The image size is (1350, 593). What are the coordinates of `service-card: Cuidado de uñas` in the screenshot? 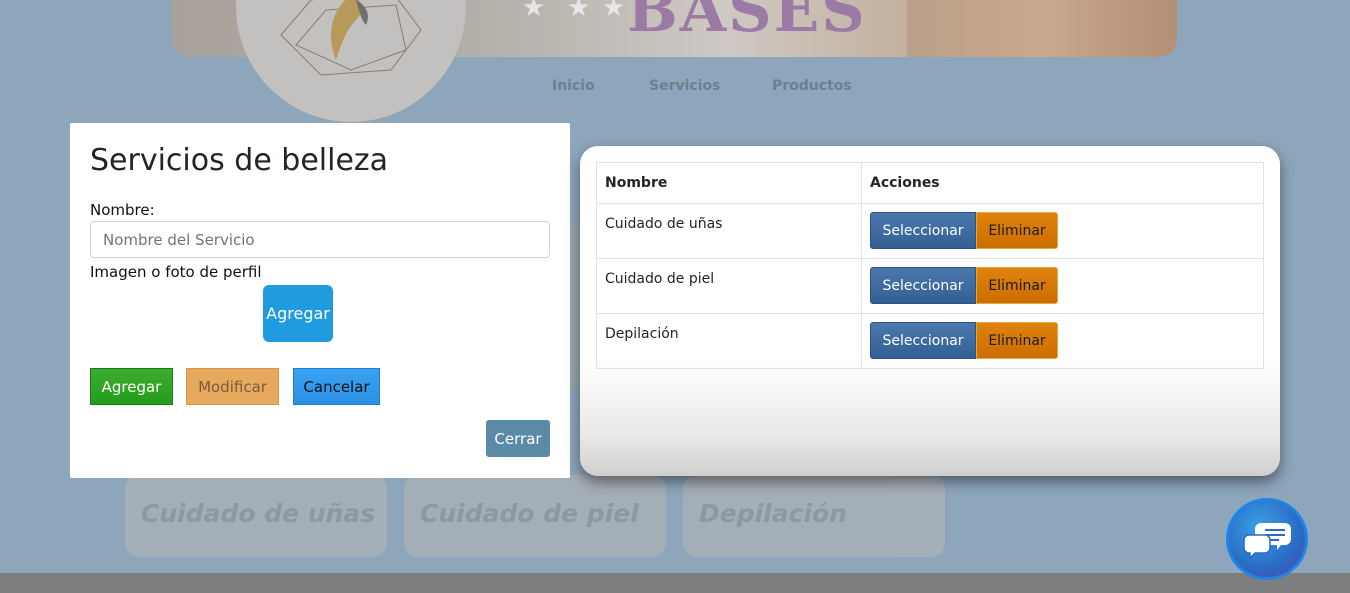 It's located at (256, 516).